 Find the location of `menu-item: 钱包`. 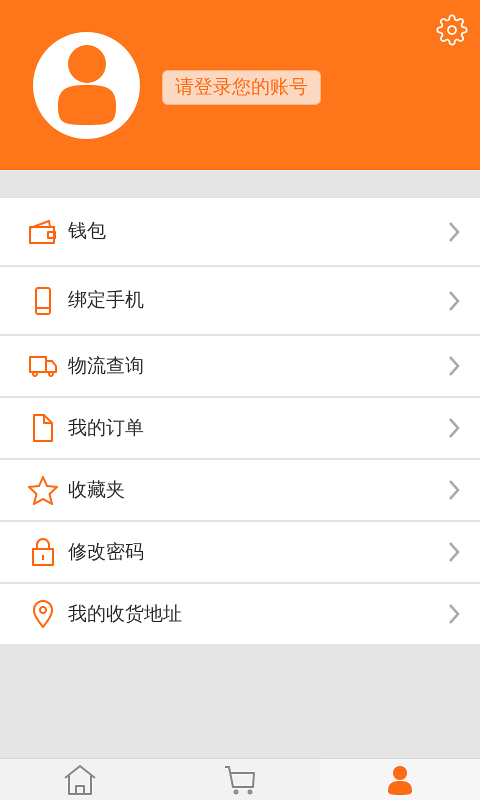

menu-item: 钱包 is located at coordinates (240, 231).